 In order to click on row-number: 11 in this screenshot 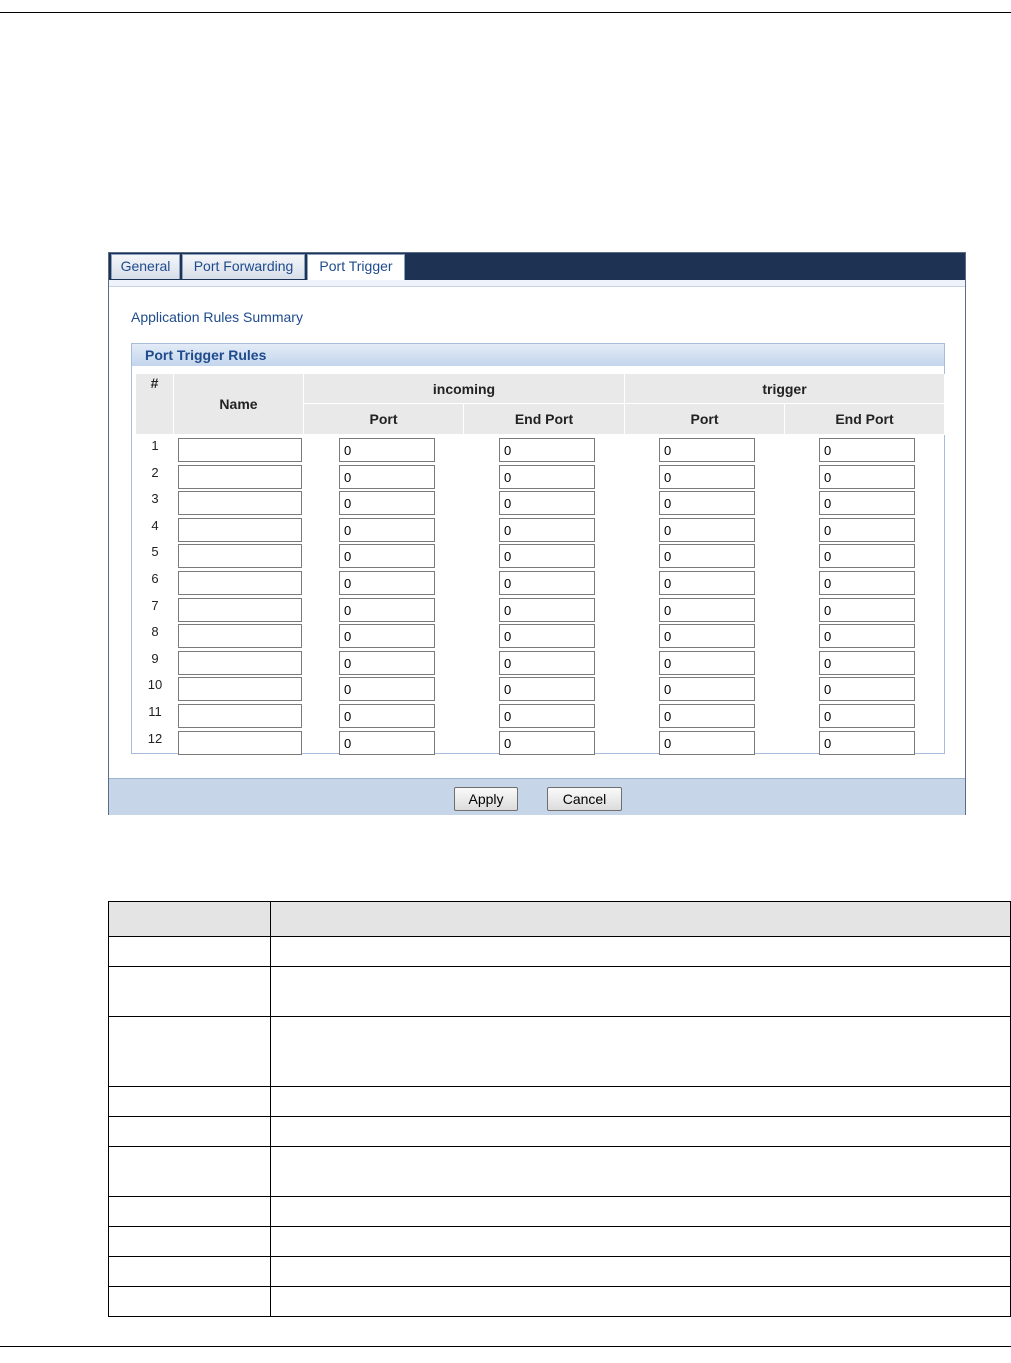, I will do `click(155, 711)`.